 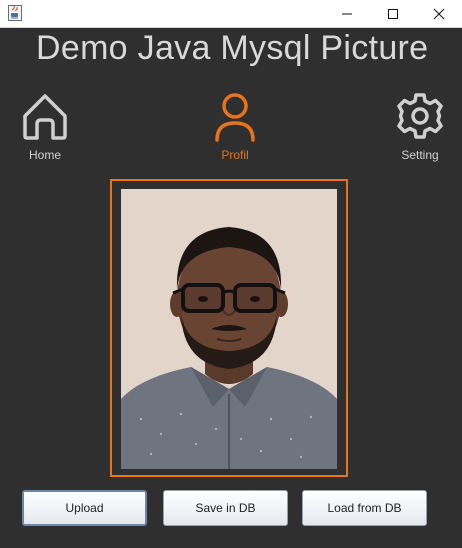 I want to click on close-icon, so click(x=439, y=14).